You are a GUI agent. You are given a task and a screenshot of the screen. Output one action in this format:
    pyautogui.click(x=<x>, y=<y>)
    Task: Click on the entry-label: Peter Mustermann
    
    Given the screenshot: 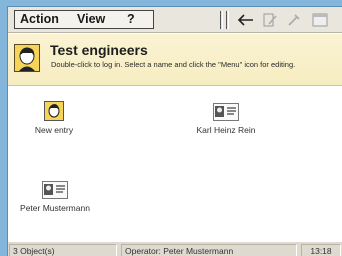 What is the action you would take?
    pyautogui.click(x=55, y=208)
    